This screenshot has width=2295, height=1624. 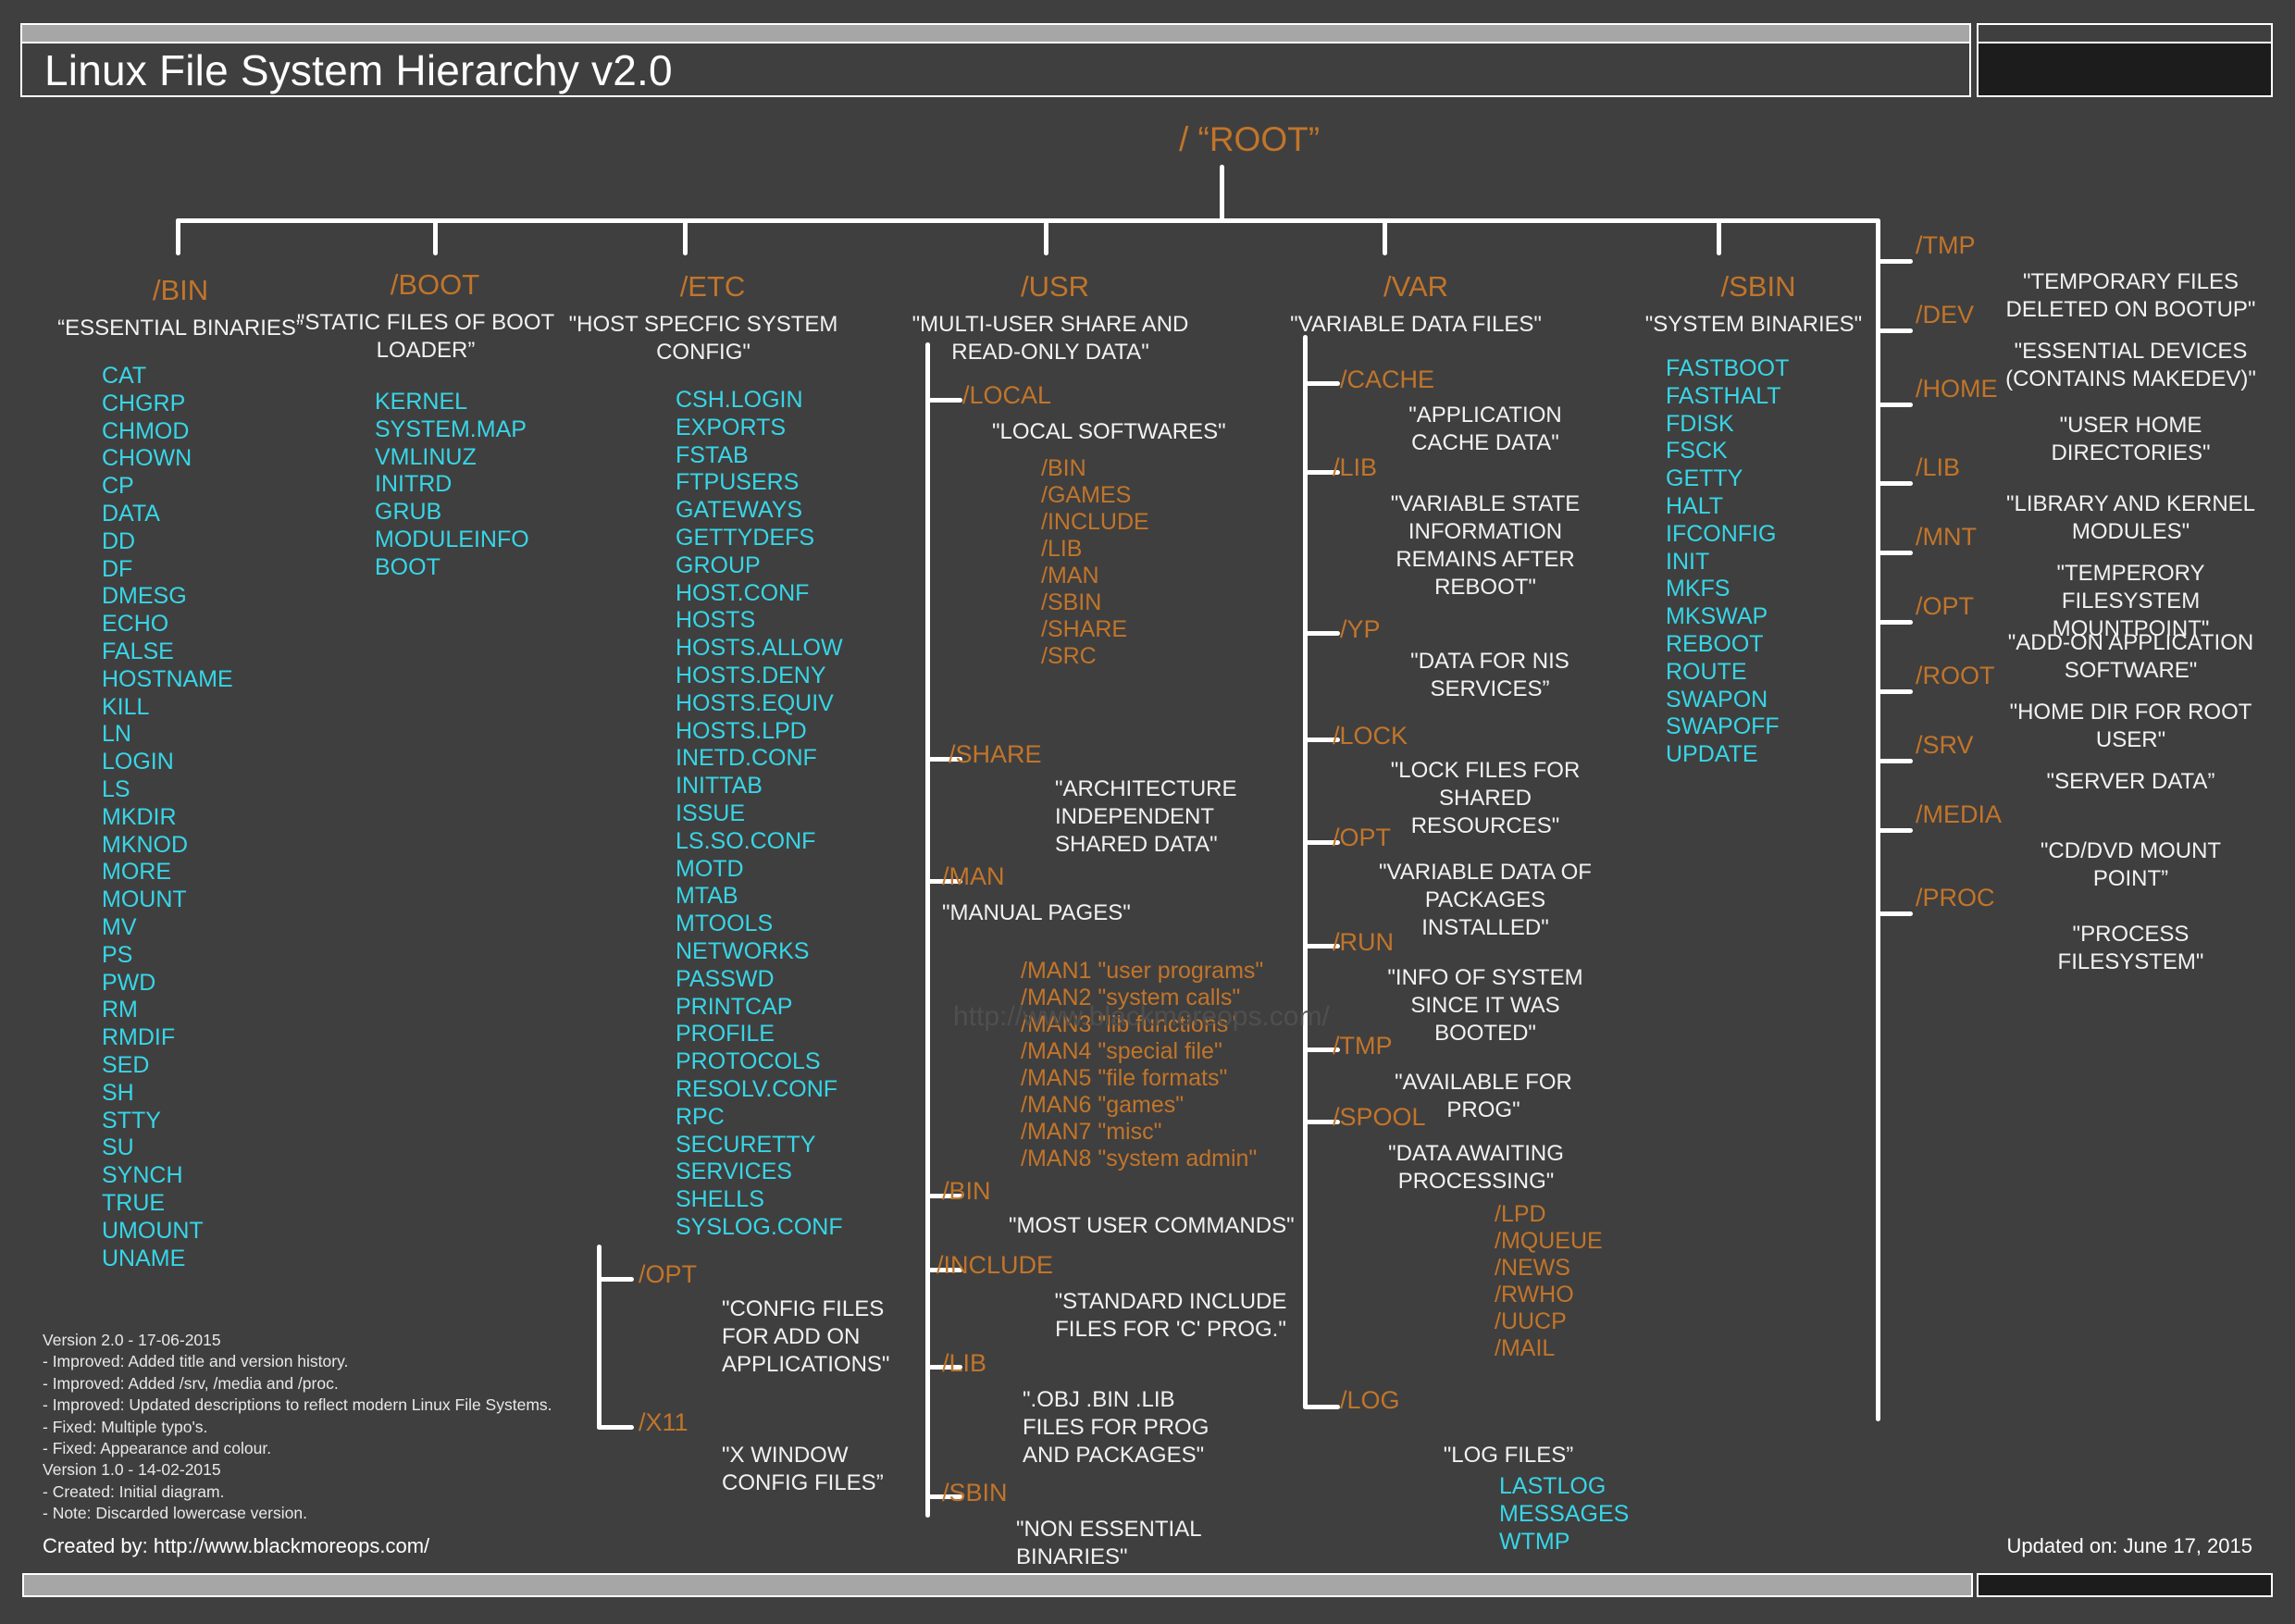 What do you see at coordinates (743, 950) in the screenshot?
I see `file-item: NETWORKS` at bounding box center [743, 950].